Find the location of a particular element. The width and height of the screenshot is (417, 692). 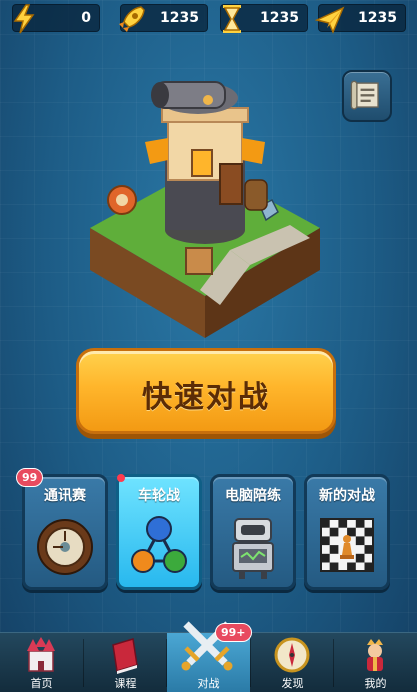

nav-battle-label: 对战 is located at coordinates (208, 683).